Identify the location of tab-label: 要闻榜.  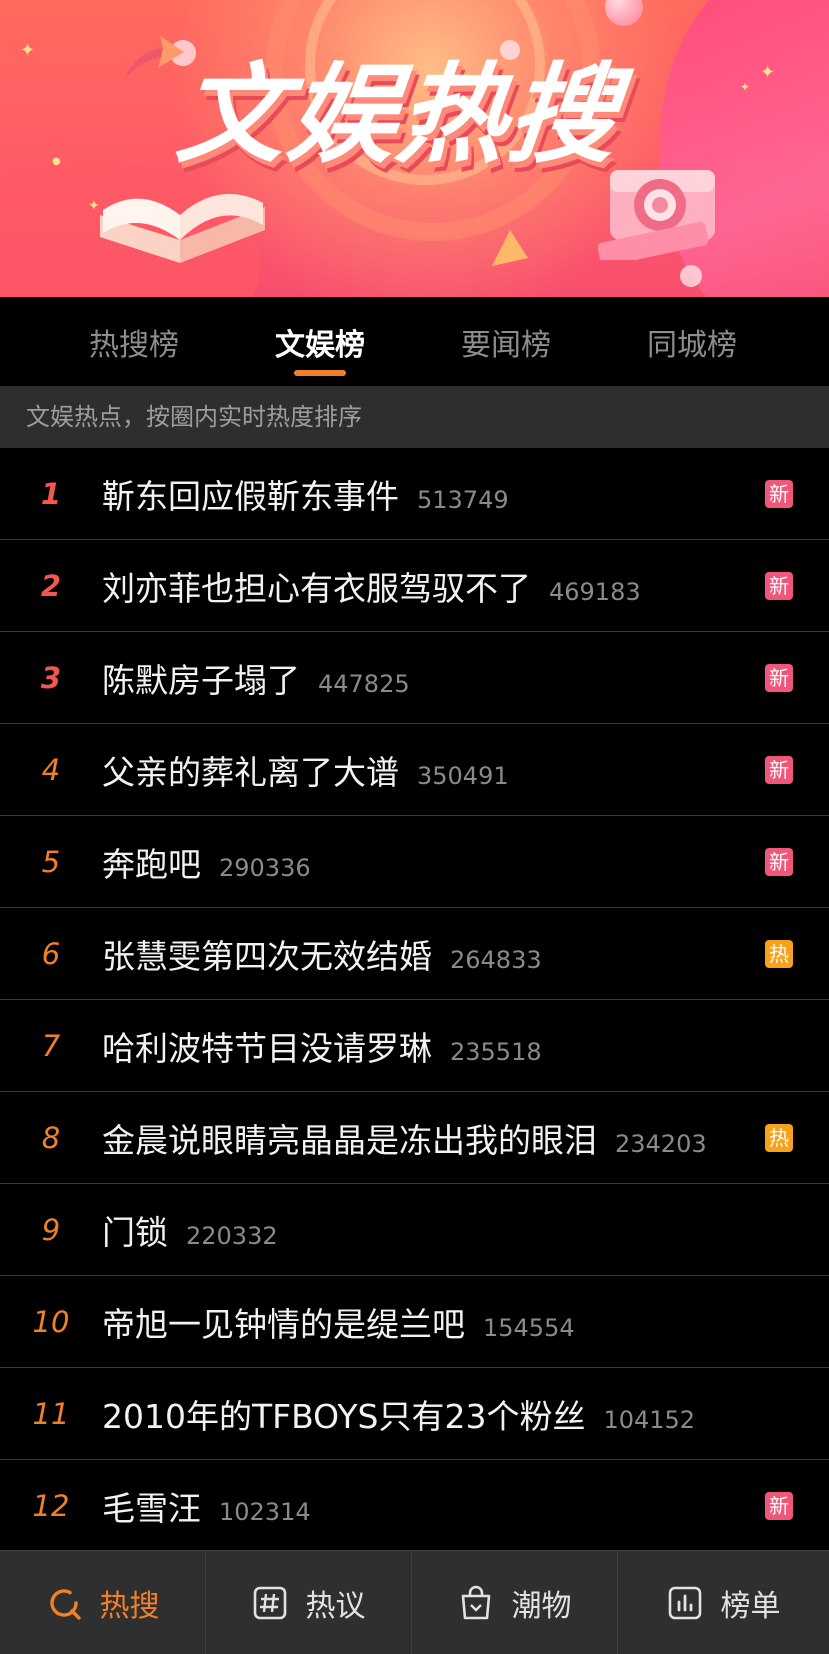
(506, 345).